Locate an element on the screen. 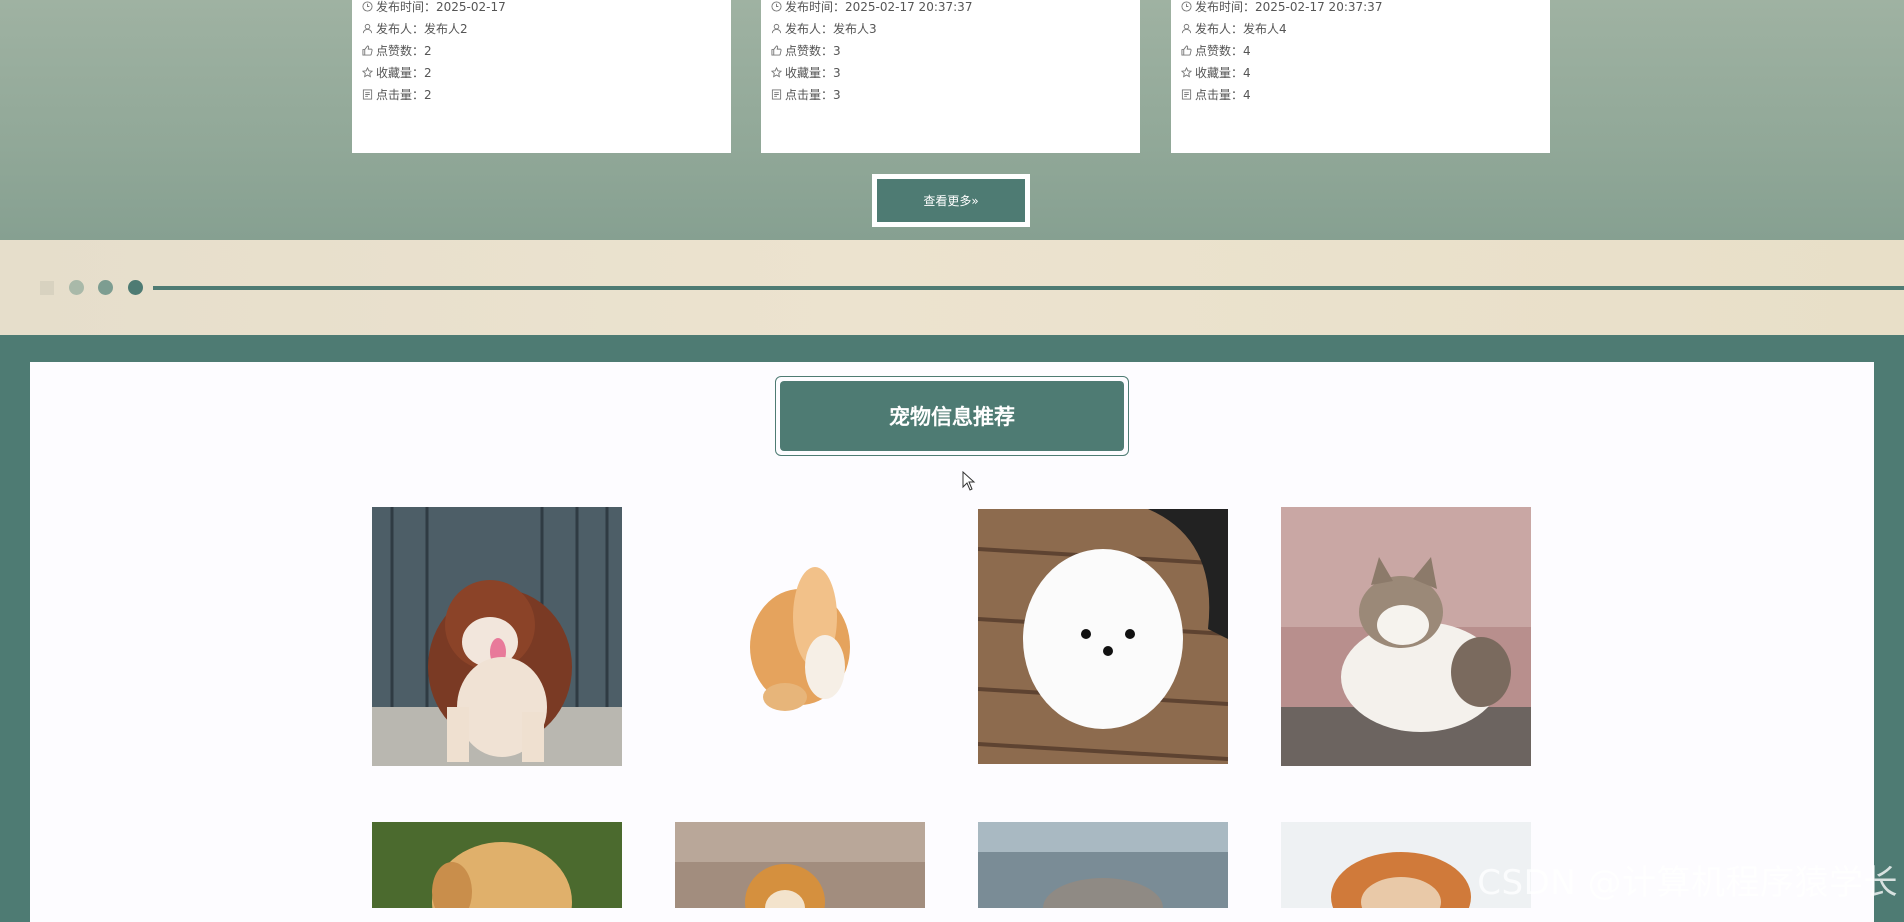  likes-row: 点赞数：4 is located at coordinates (1360, 50).